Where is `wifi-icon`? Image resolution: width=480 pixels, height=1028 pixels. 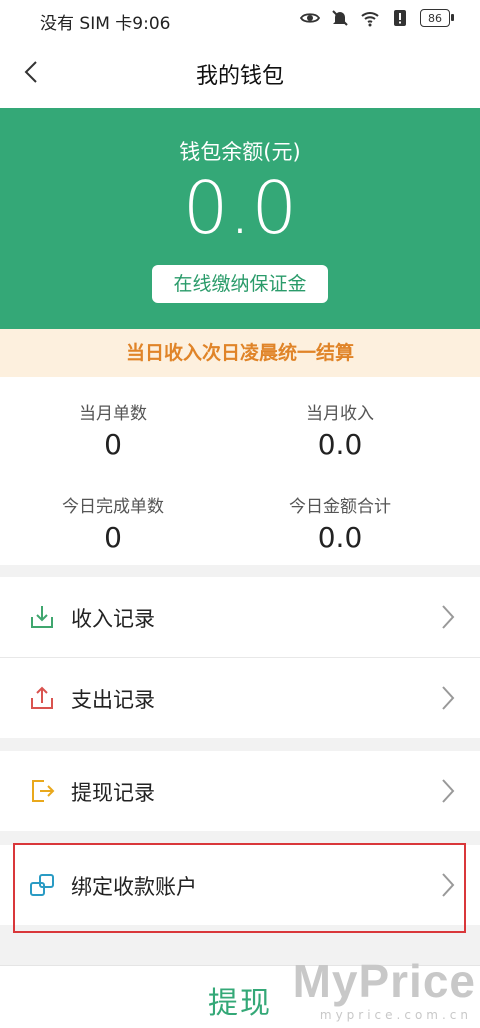
wifi-icon is located at coordinates (370, 19).